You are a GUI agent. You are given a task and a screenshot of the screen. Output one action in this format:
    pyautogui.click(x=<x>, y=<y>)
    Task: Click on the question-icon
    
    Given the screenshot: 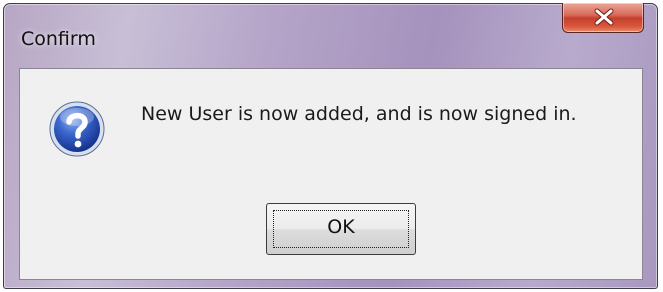 What is the action you would take?
    pyautogui.click(x=77, y=129)
    